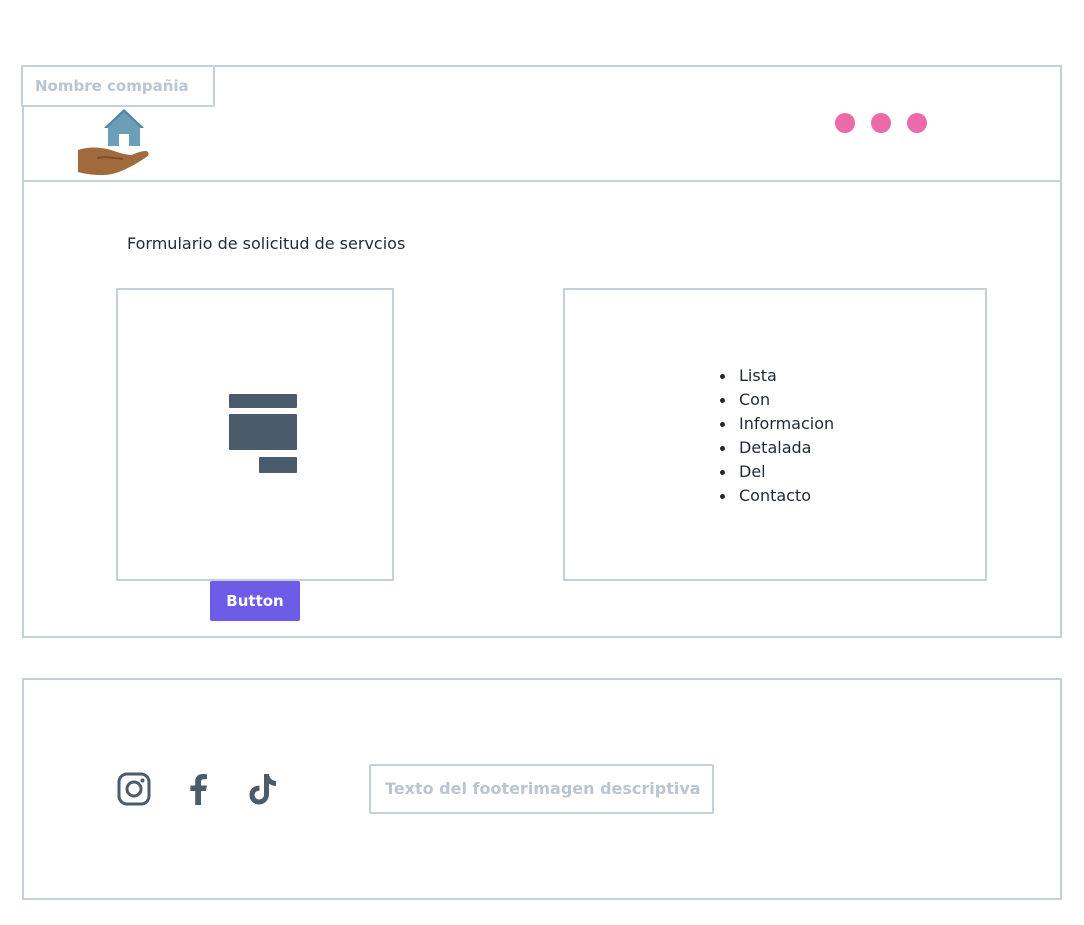 This screenshot has height=925, width=1084. Describe the element at coordinates (776, 496) in the screenshot. I see `list-item: Contacto` at that location.